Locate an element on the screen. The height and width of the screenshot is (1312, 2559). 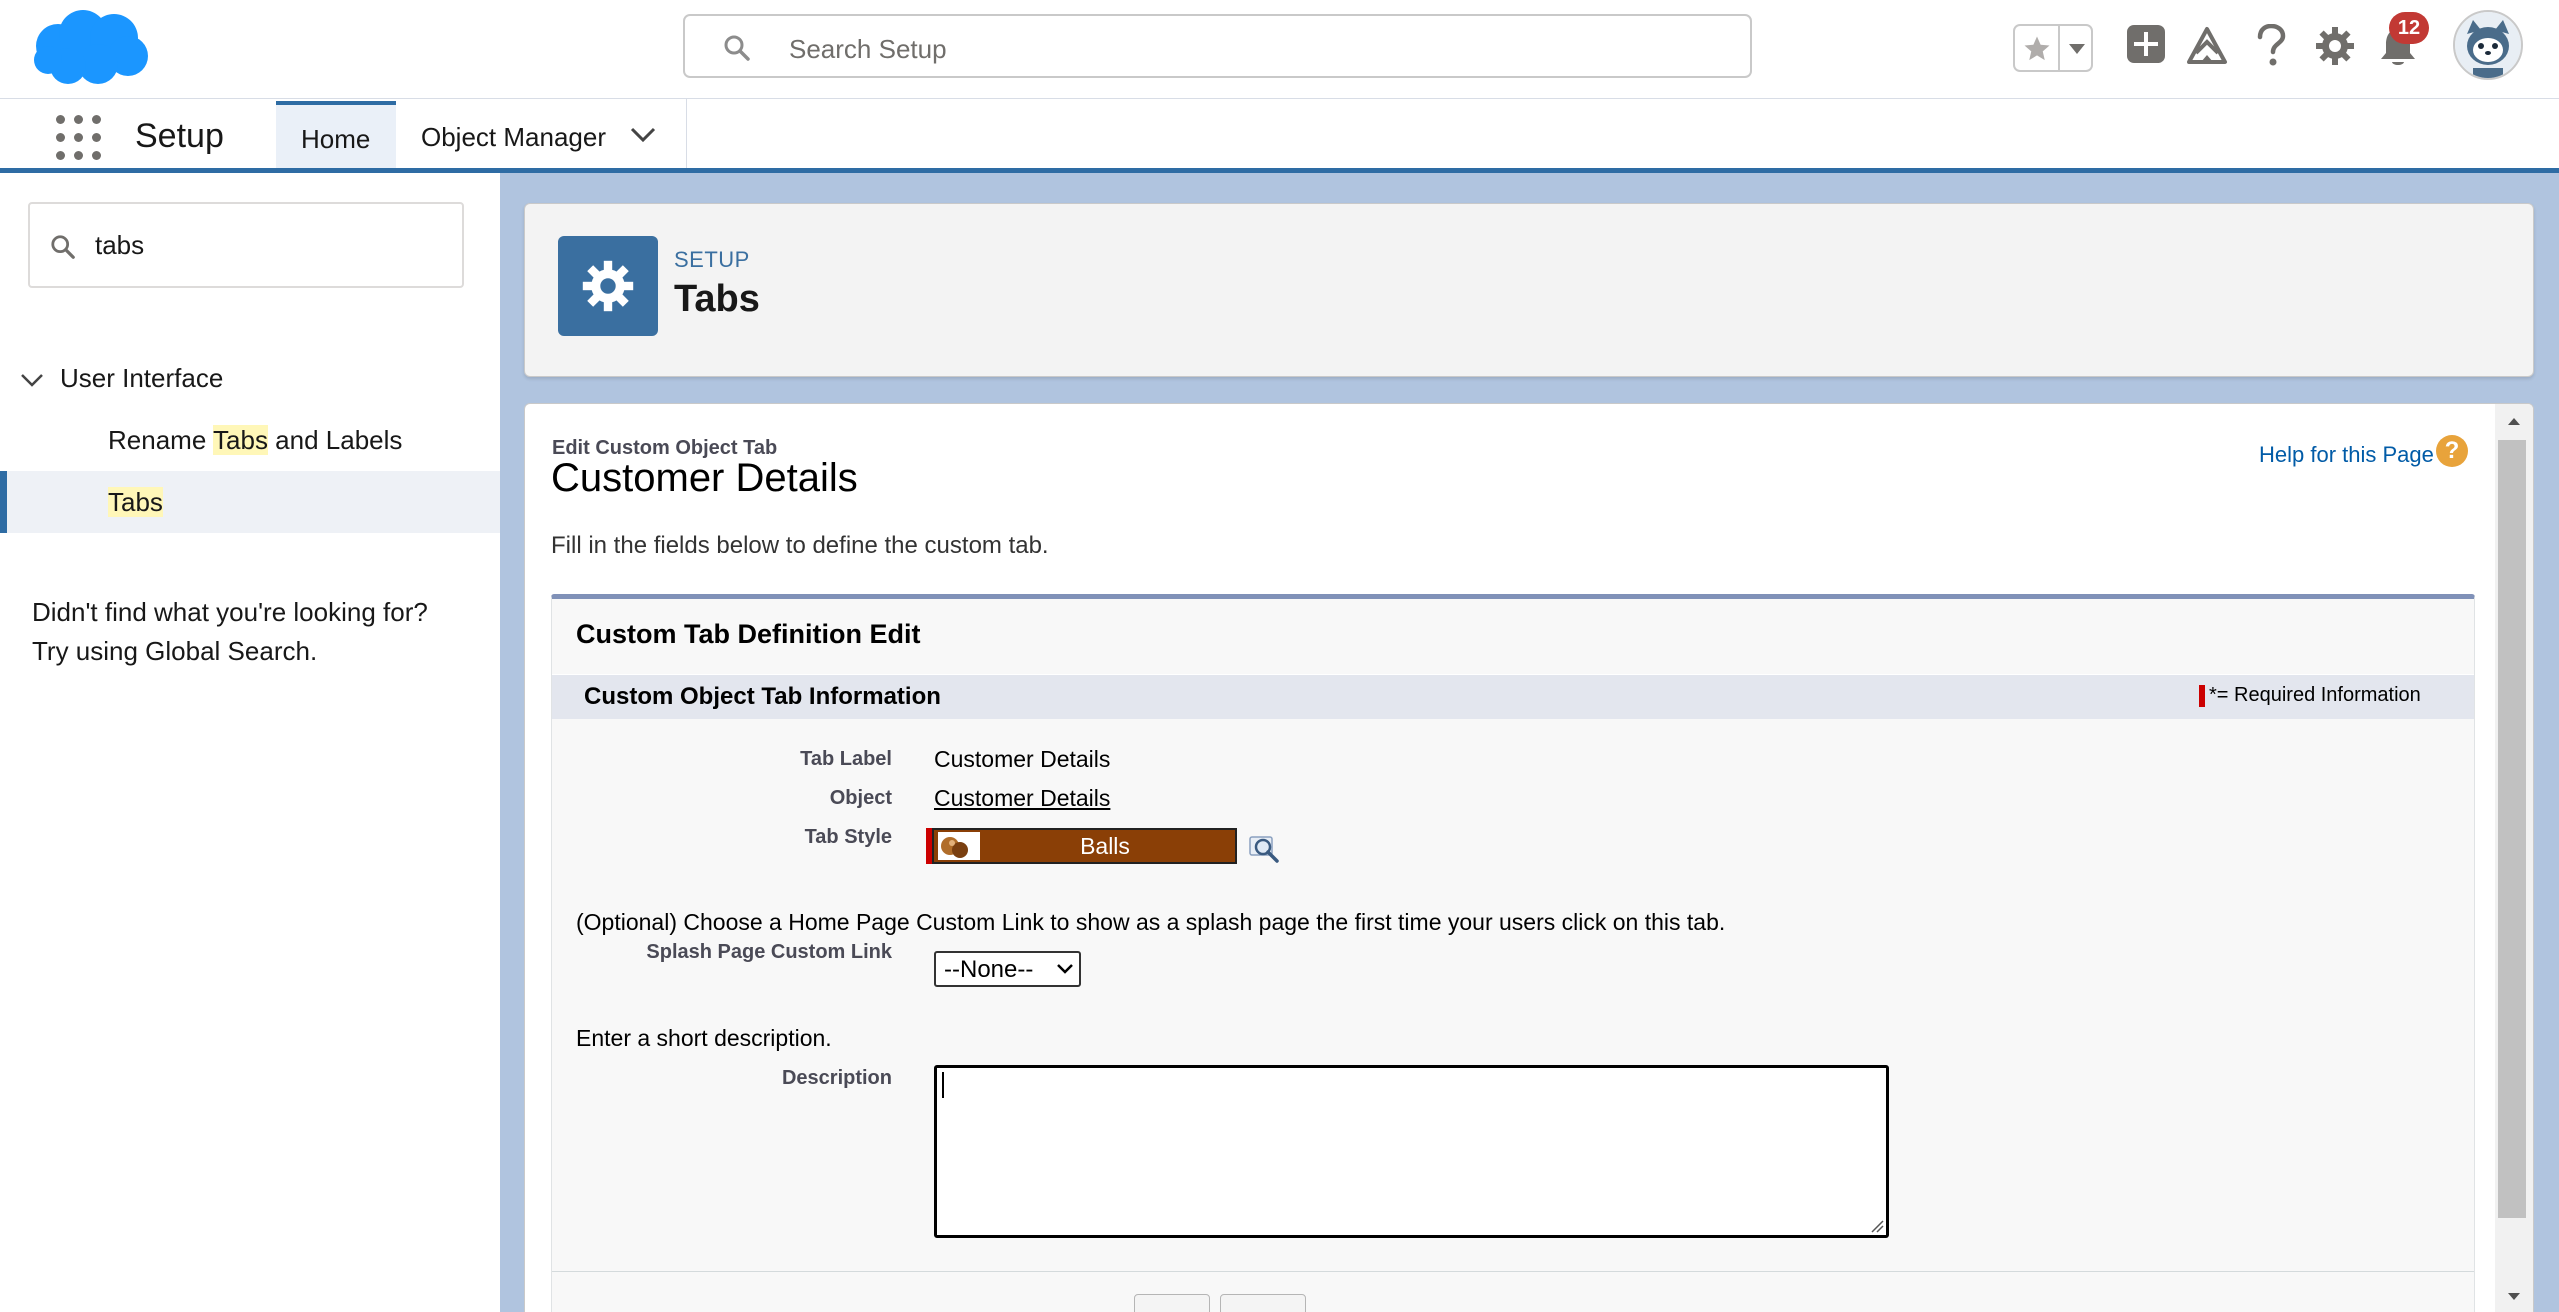
description-textarea is located at coordinates (1411, 1151).